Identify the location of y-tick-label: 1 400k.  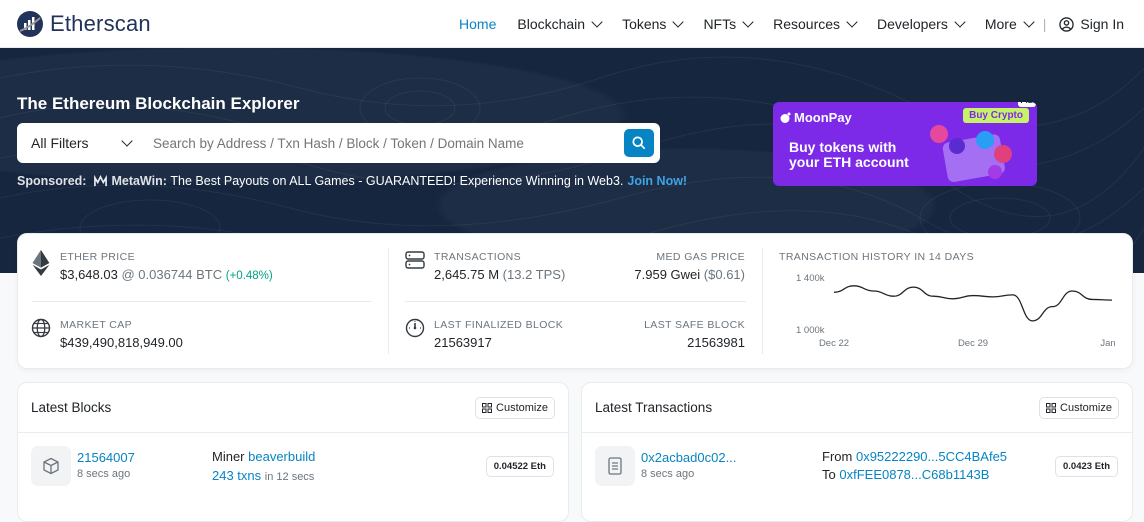
(810, 278).